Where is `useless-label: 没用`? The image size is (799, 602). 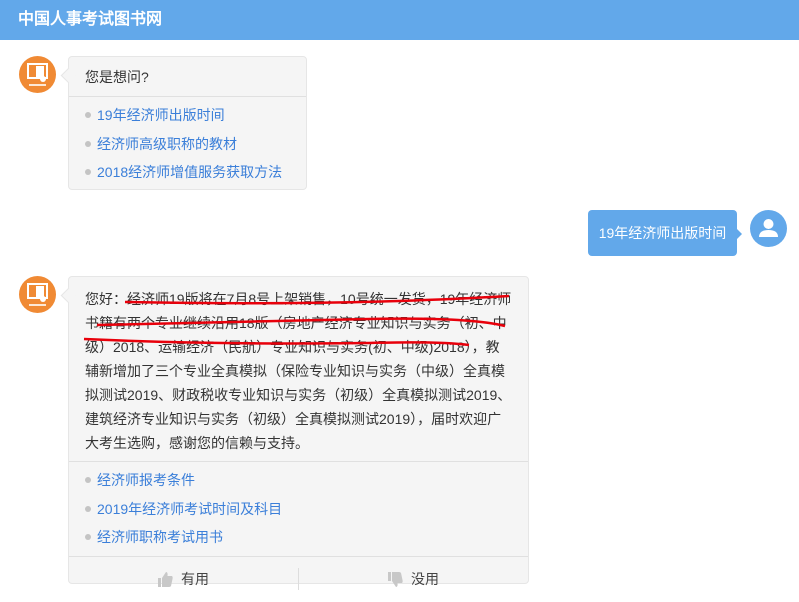 useless-label: 没用 is located at coordinates (425, 579).